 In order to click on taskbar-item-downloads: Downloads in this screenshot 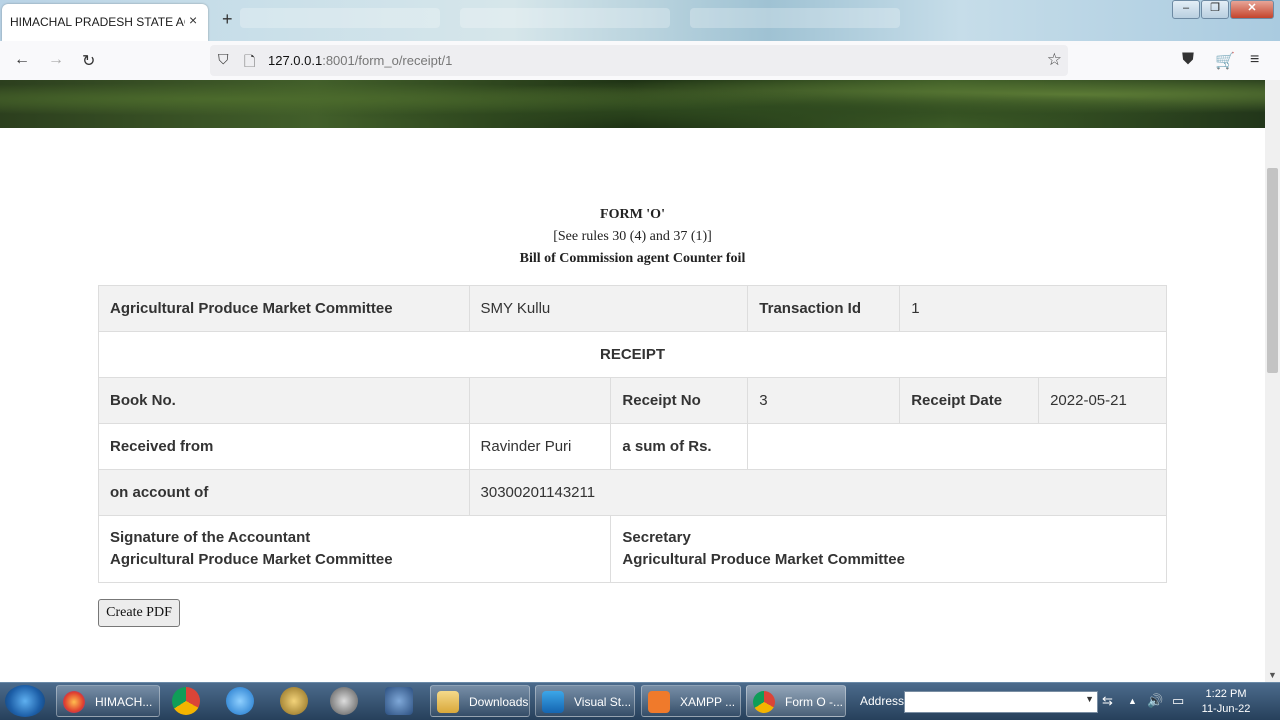, I will do `click(480, 701)`.